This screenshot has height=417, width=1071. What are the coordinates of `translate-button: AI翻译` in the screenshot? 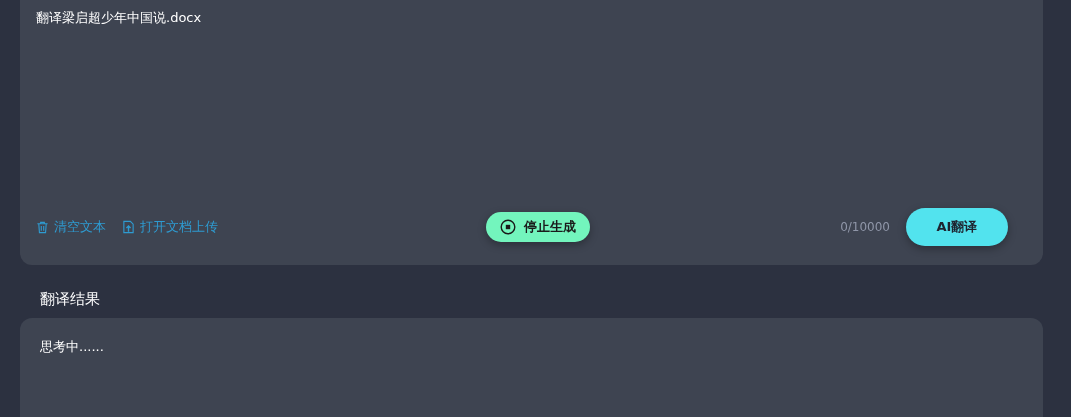 It's located at (957, 227).